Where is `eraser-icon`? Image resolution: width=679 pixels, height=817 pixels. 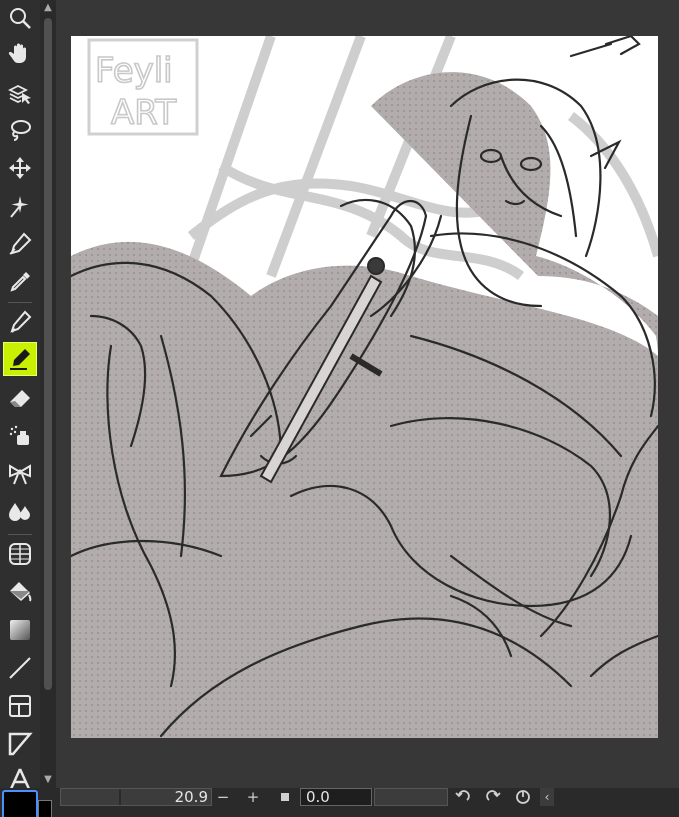 eraser-icon is located at coordinates (20, 398).